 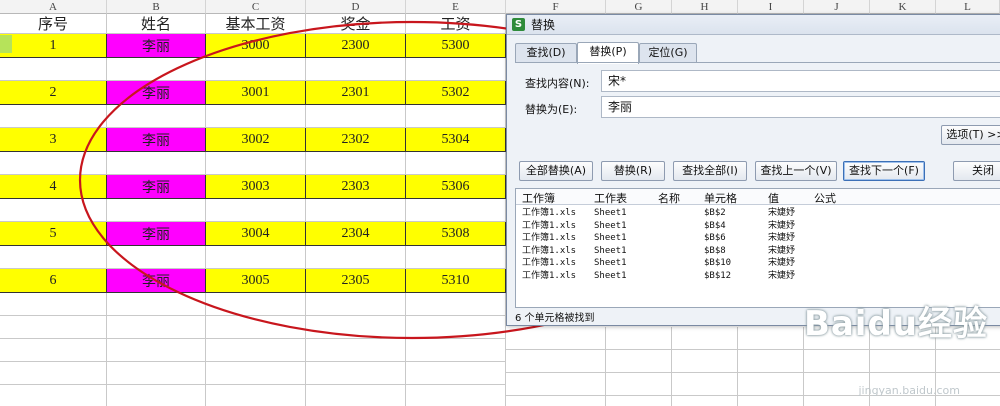 I want to click on table-cell: 3000, so click(x=256, y=46).